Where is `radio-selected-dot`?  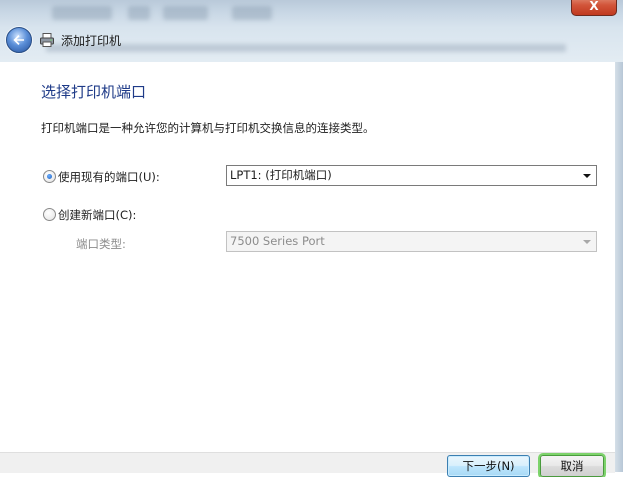
radio-selected-dot is located at coordinates (49, 176).